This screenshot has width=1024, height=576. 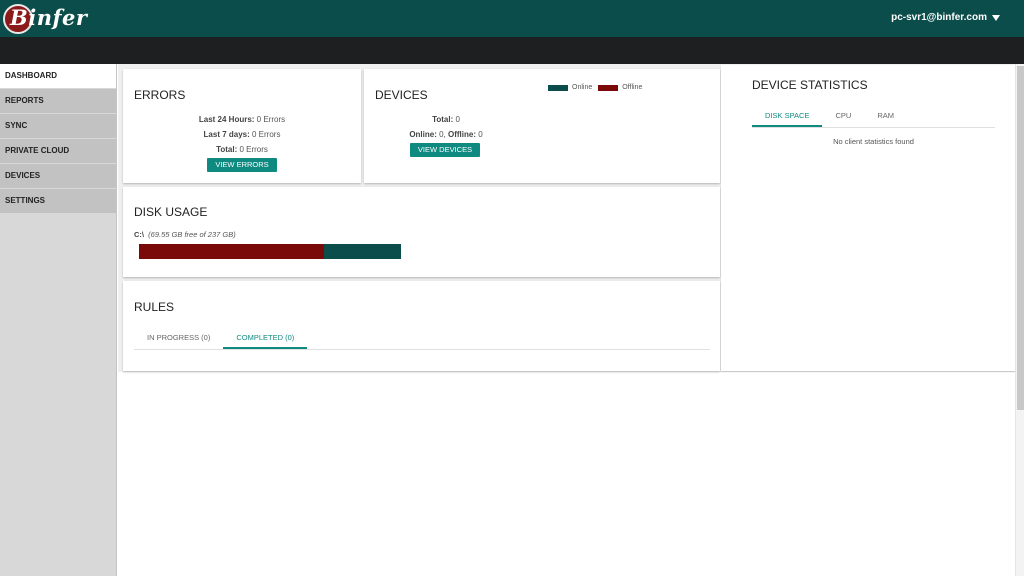 I want to click on devices-legend: Online Offline, so click(x=595, y=87).